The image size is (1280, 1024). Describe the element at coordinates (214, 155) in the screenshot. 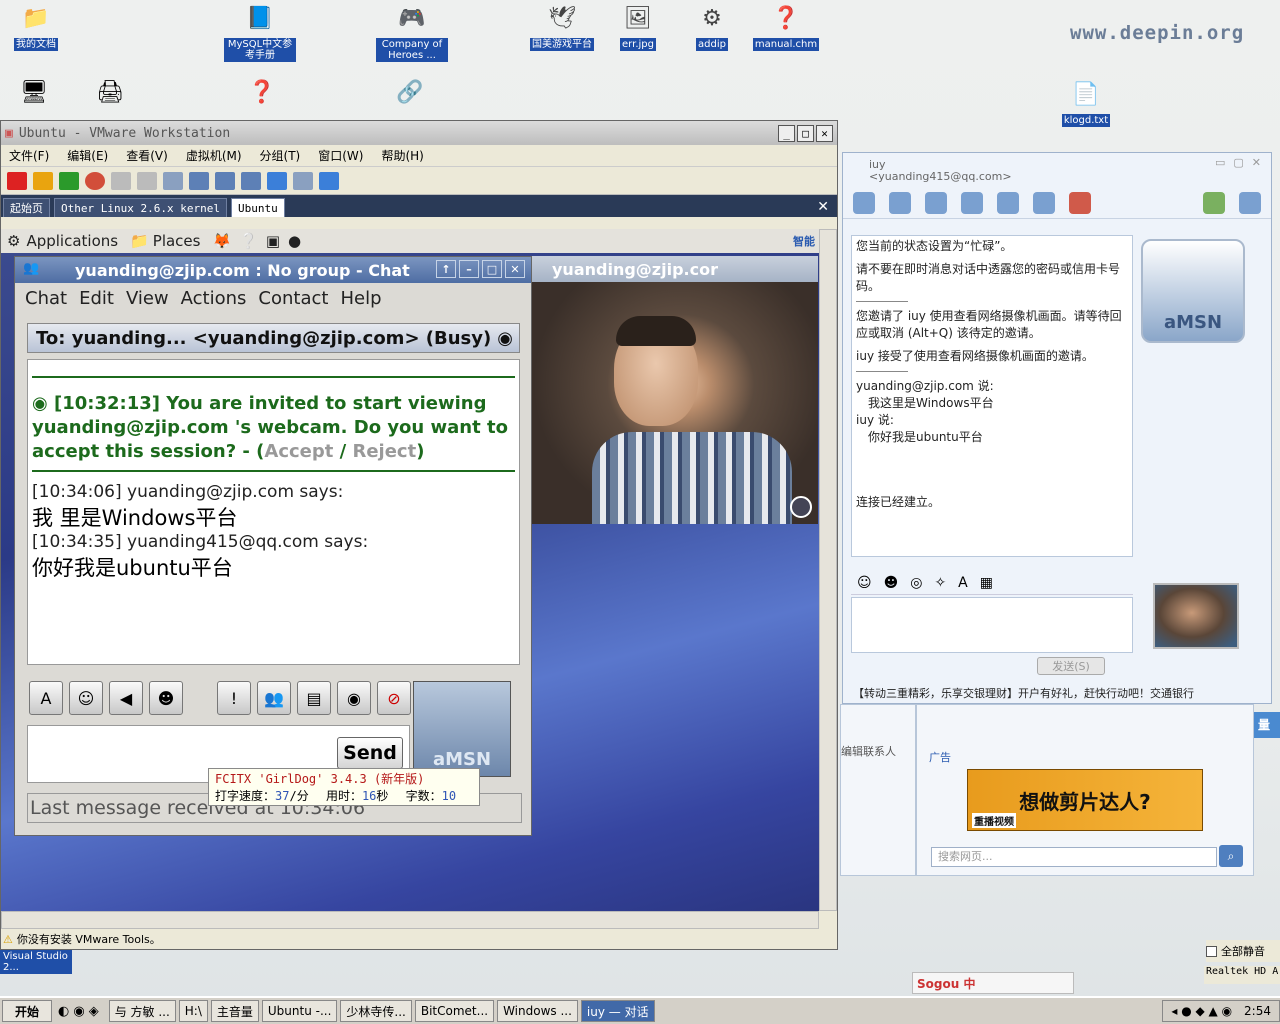

I see `menu-vm: 虚拟机(M)` at that location.